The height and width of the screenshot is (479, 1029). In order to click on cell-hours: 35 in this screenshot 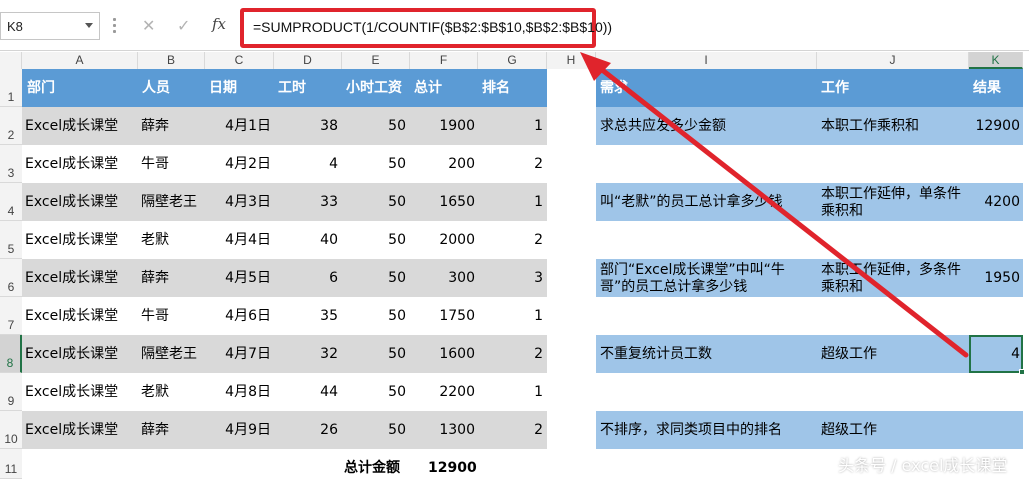, I will do `click(306, 316)`.